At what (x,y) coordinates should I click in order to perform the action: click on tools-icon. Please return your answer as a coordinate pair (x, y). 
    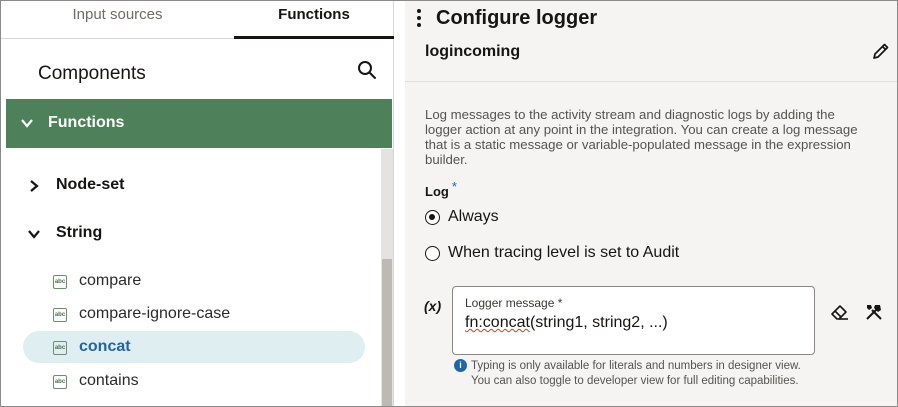
    Looking at the image, I should click on (874, 312).